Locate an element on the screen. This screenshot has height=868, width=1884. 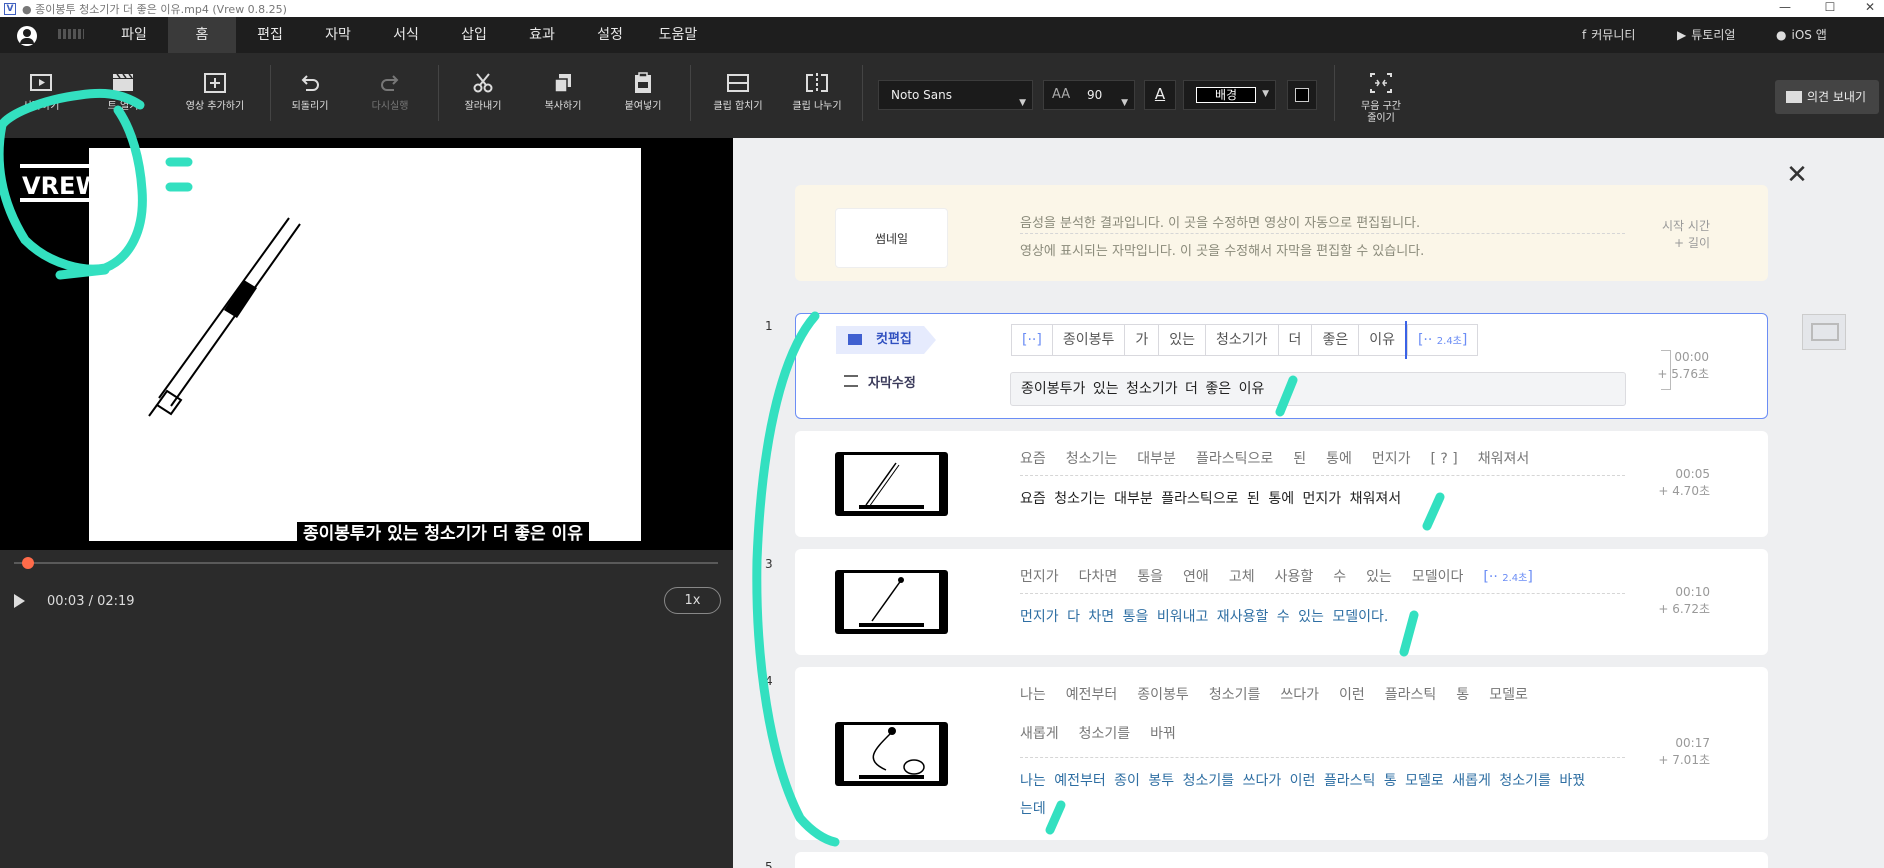
paste-button: 붙여넣기 is located at coordinates (643, 95).